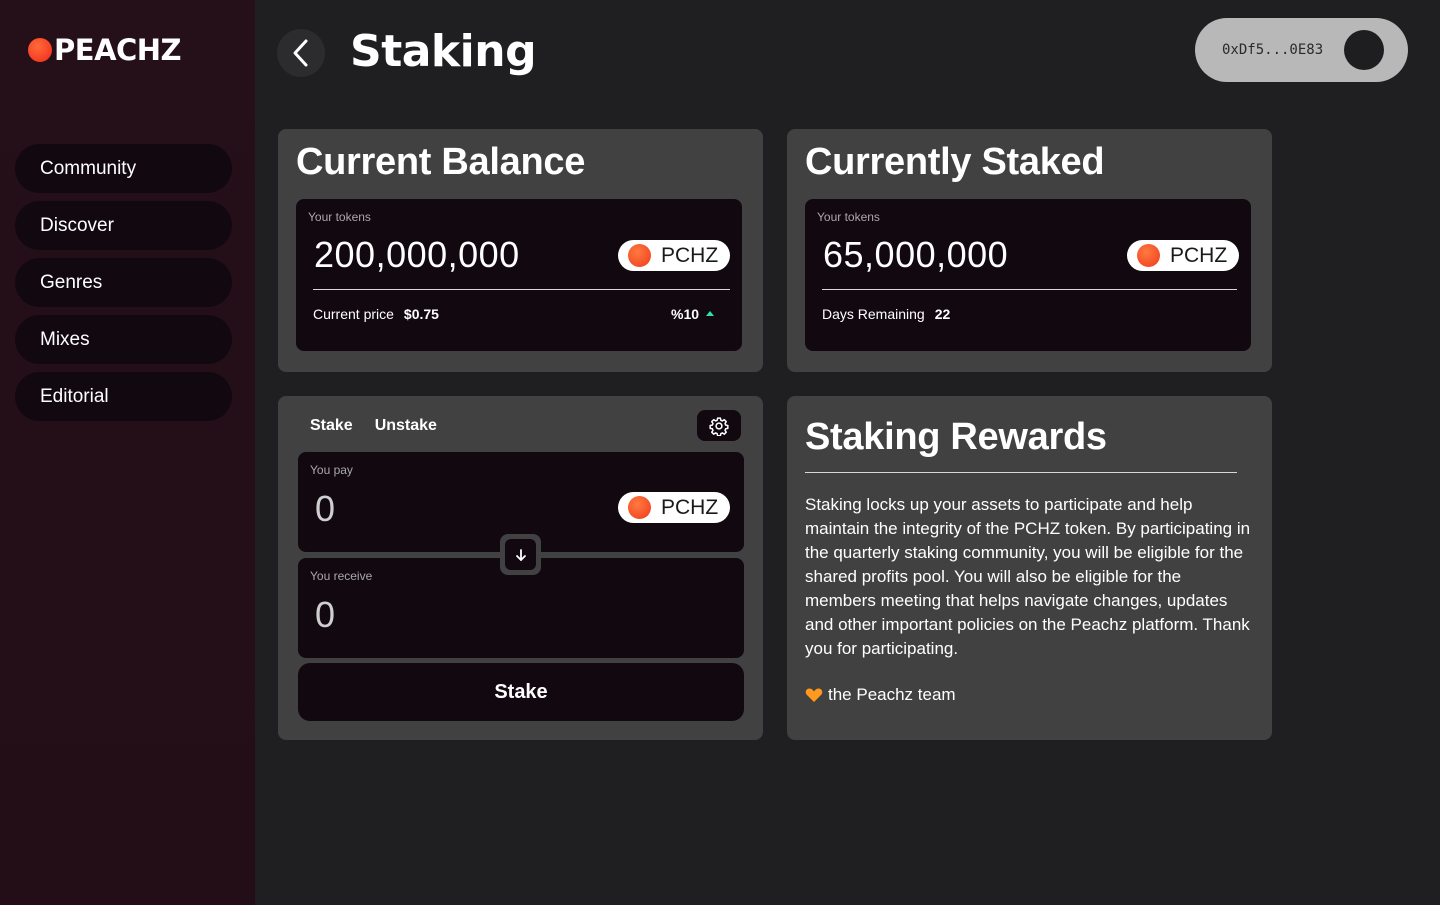  Describe the element at coordinates (521, 692) in the screenshot. I see `stake-button: Stake` at that location.